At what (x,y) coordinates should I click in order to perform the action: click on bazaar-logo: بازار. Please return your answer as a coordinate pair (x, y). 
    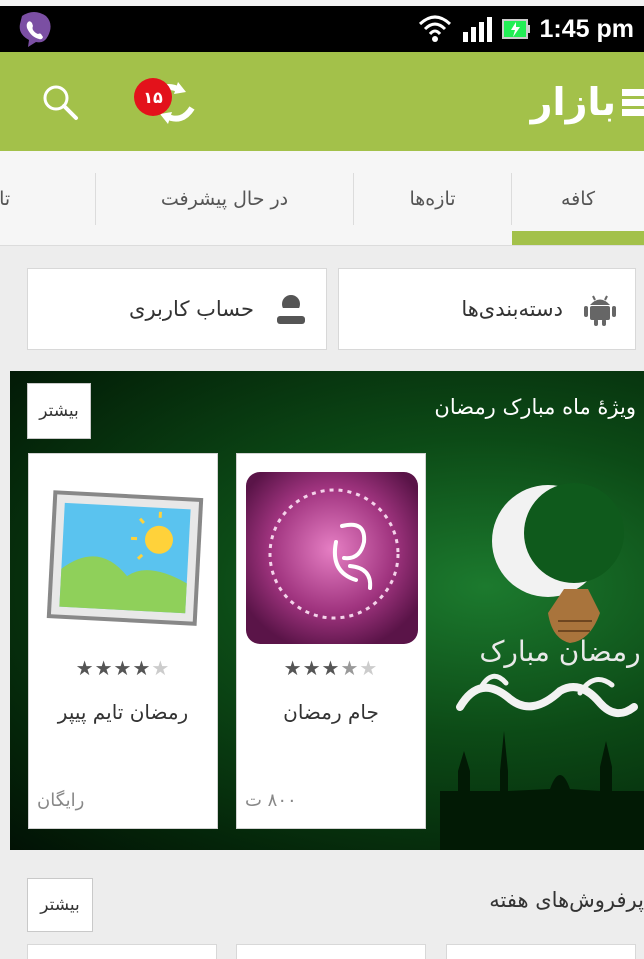
    Looking at the image, I should click on (587, 102).